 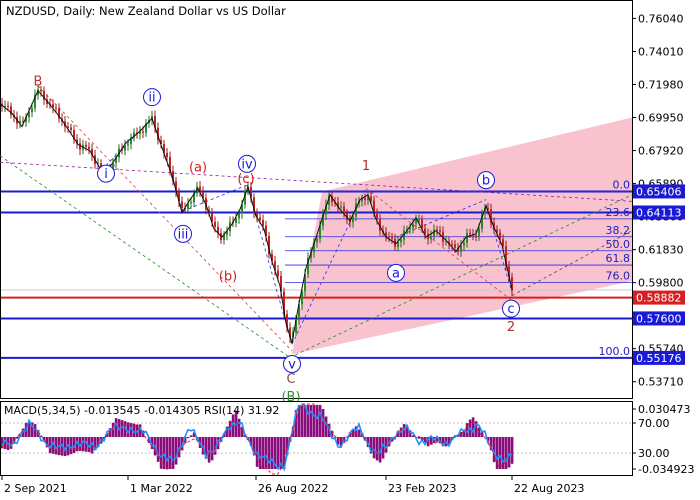 What do you see at coordinates (663, 439) in the screenshot?
I see `indicator-y-axis: 0.03047370.00 30.00 -0.034923` at bounding box center [663, 439].